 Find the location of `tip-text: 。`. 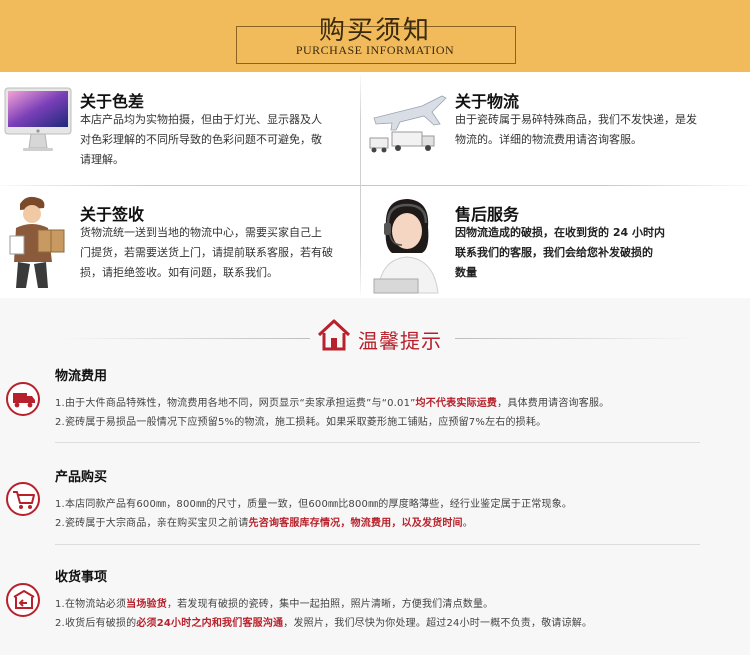

tip-text: 。 is located at coordinates (467, 523).